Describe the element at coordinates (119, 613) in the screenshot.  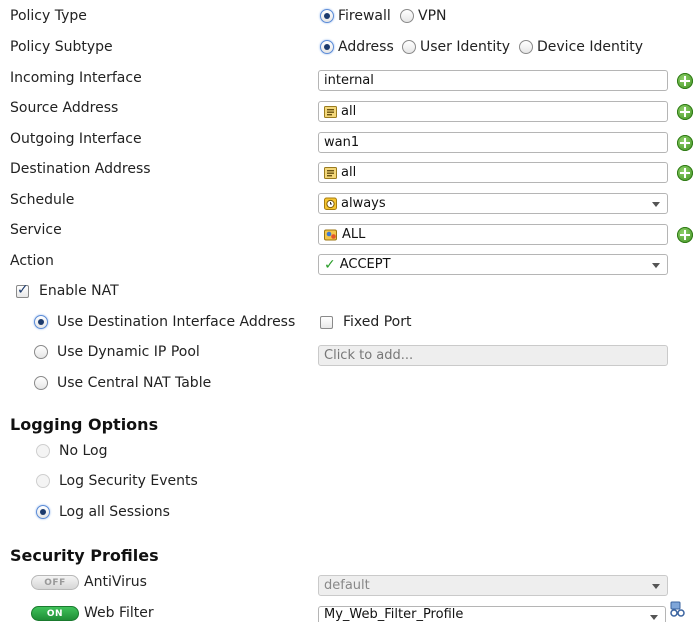
I see `web-filter-label: Web Filter` at that location.